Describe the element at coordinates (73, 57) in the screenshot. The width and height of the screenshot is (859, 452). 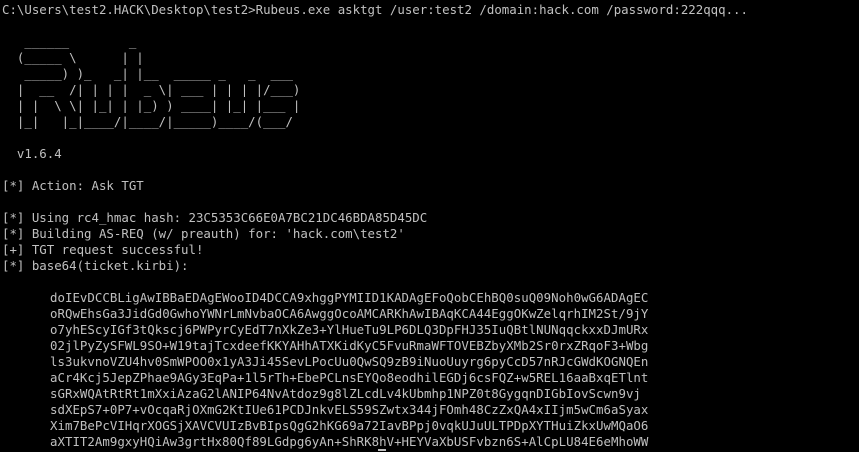
I see `ascii-banner-line-2: (_____ \ | |` at that location.